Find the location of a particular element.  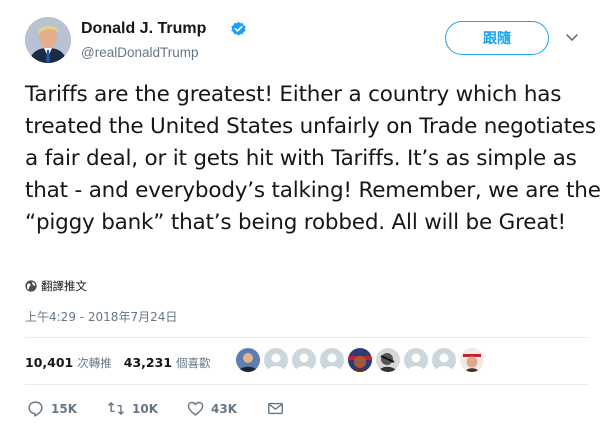

retweet-button: 10K is located at coordinates (132, 408).